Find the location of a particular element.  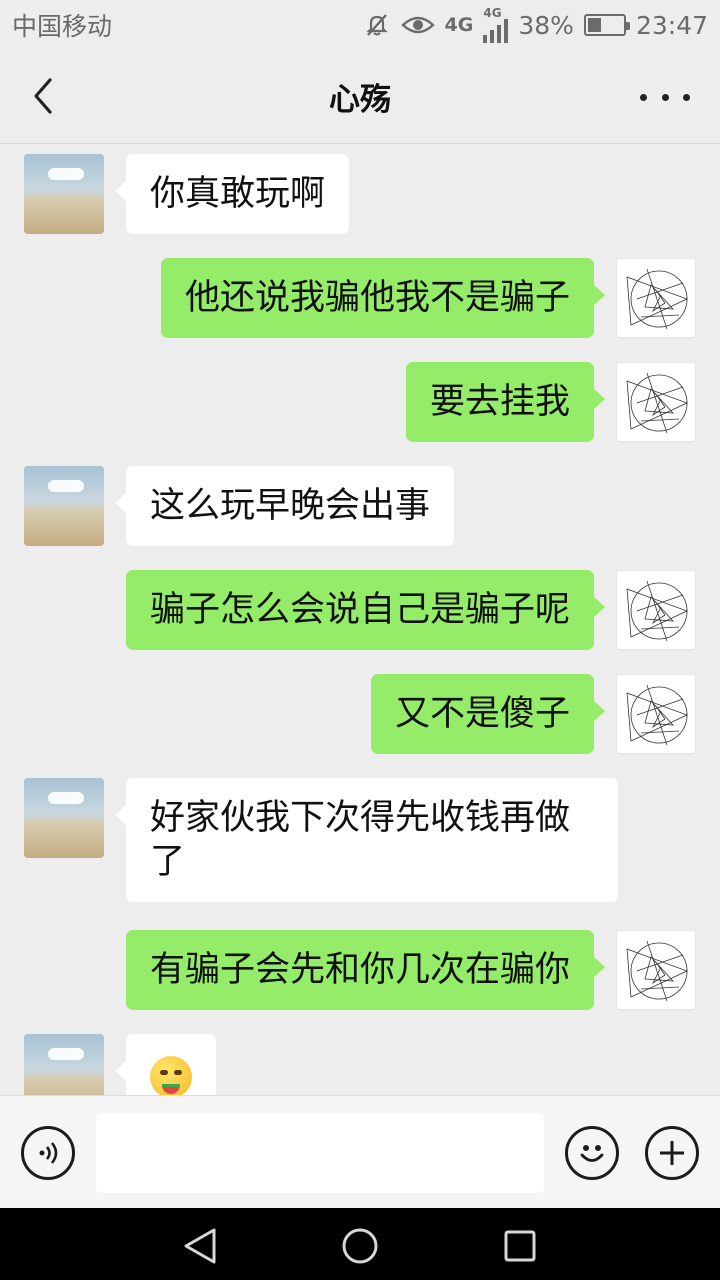

plus-button is located at coordinates (672, 1153).